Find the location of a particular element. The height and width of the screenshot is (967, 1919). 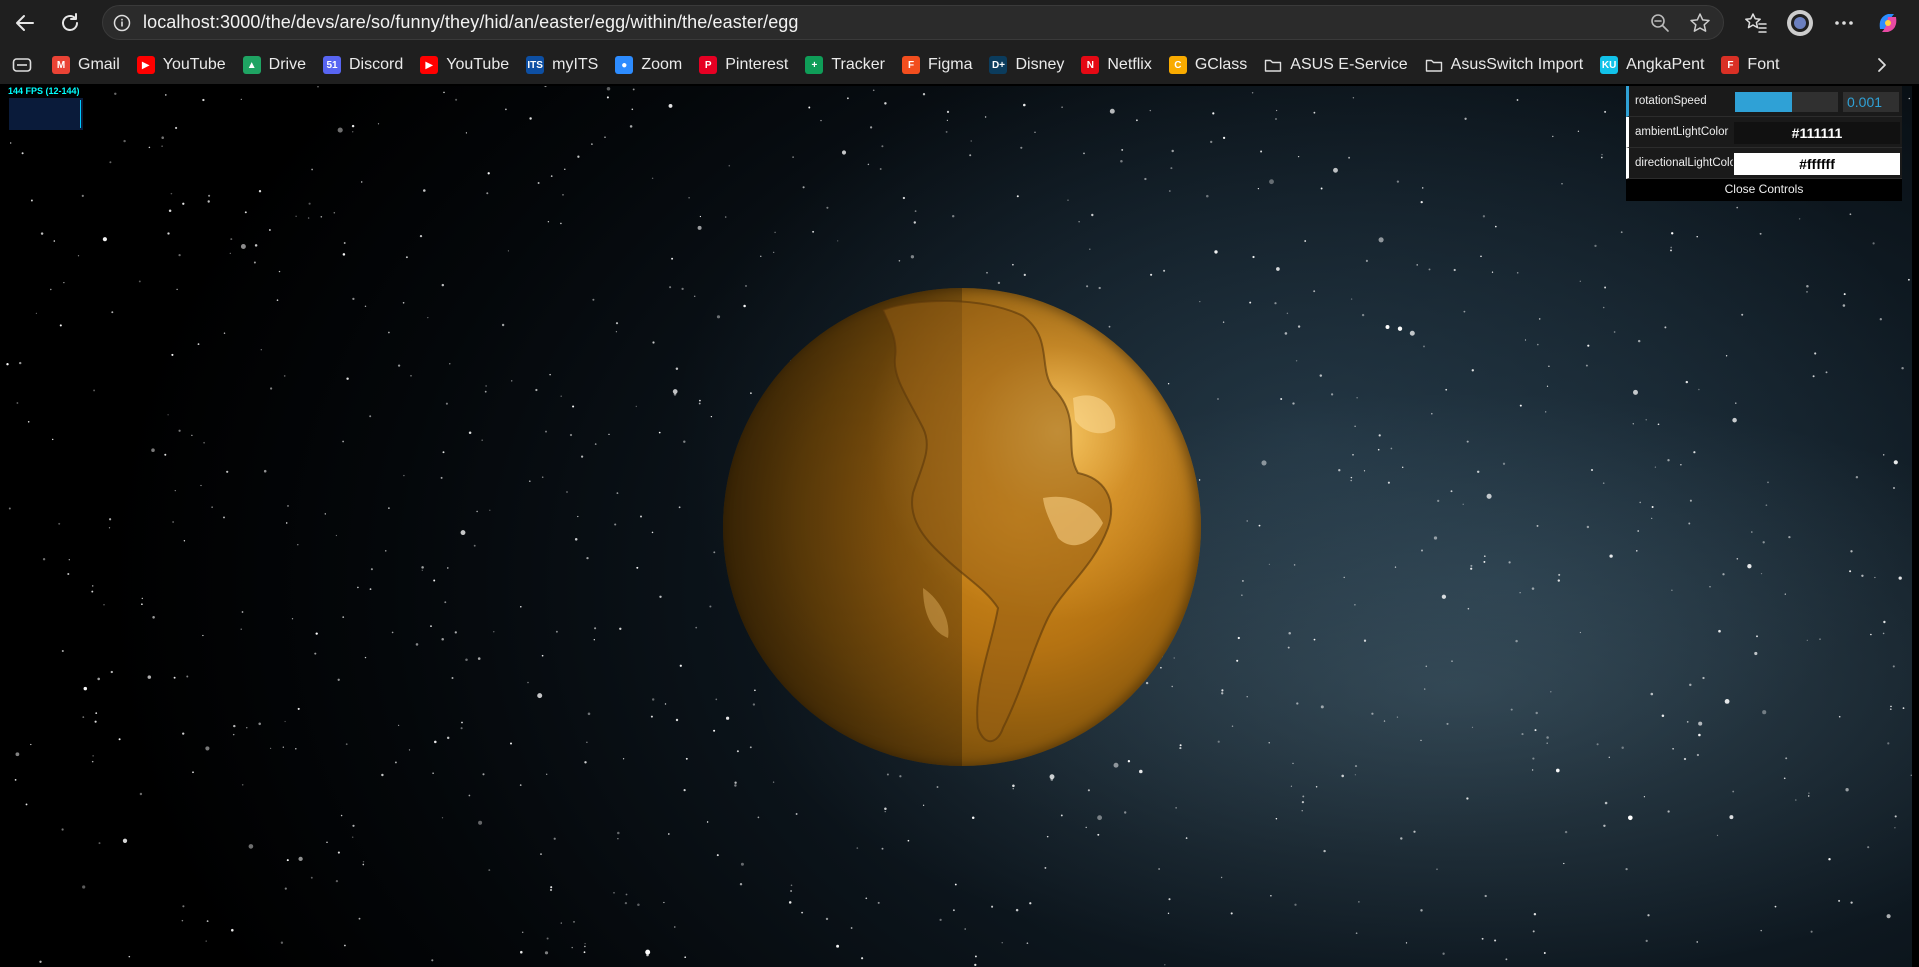

directional-light-color-control: directionalLightColor #ffffff is located at coordinates (1764, 163).